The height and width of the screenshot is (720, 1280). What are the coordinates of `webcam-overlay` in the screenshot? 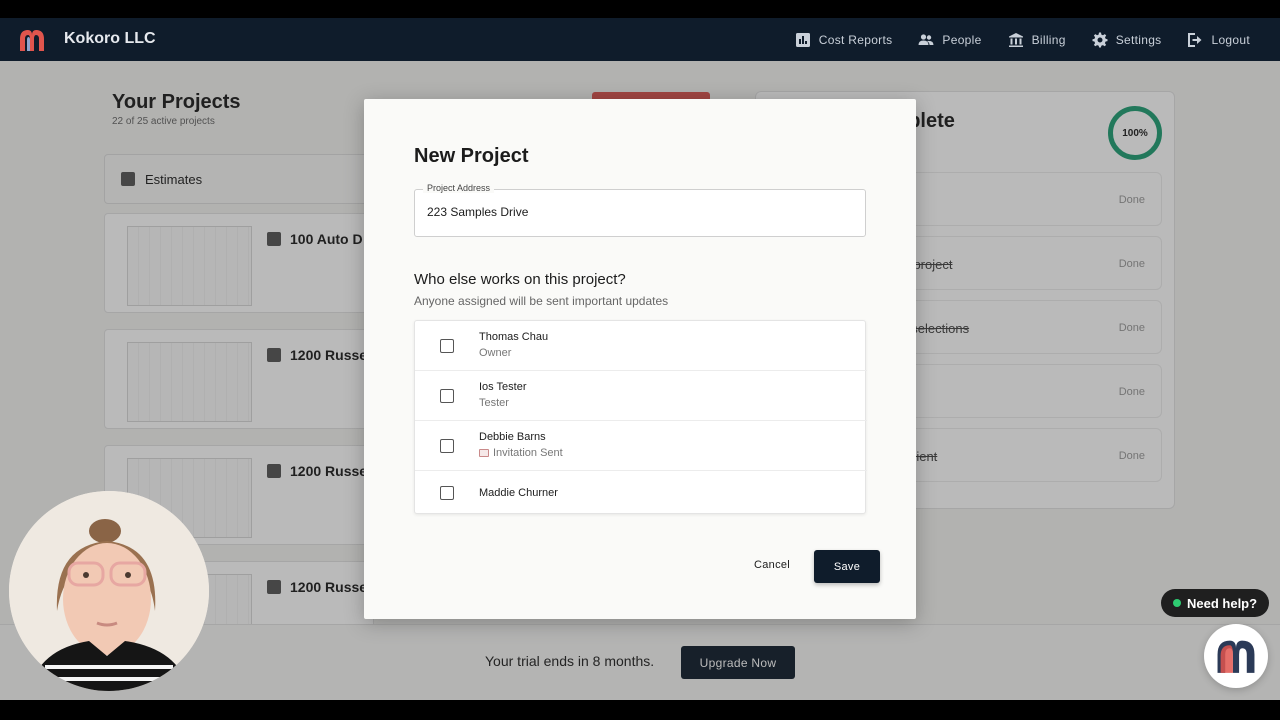 It's located at (109, 591).